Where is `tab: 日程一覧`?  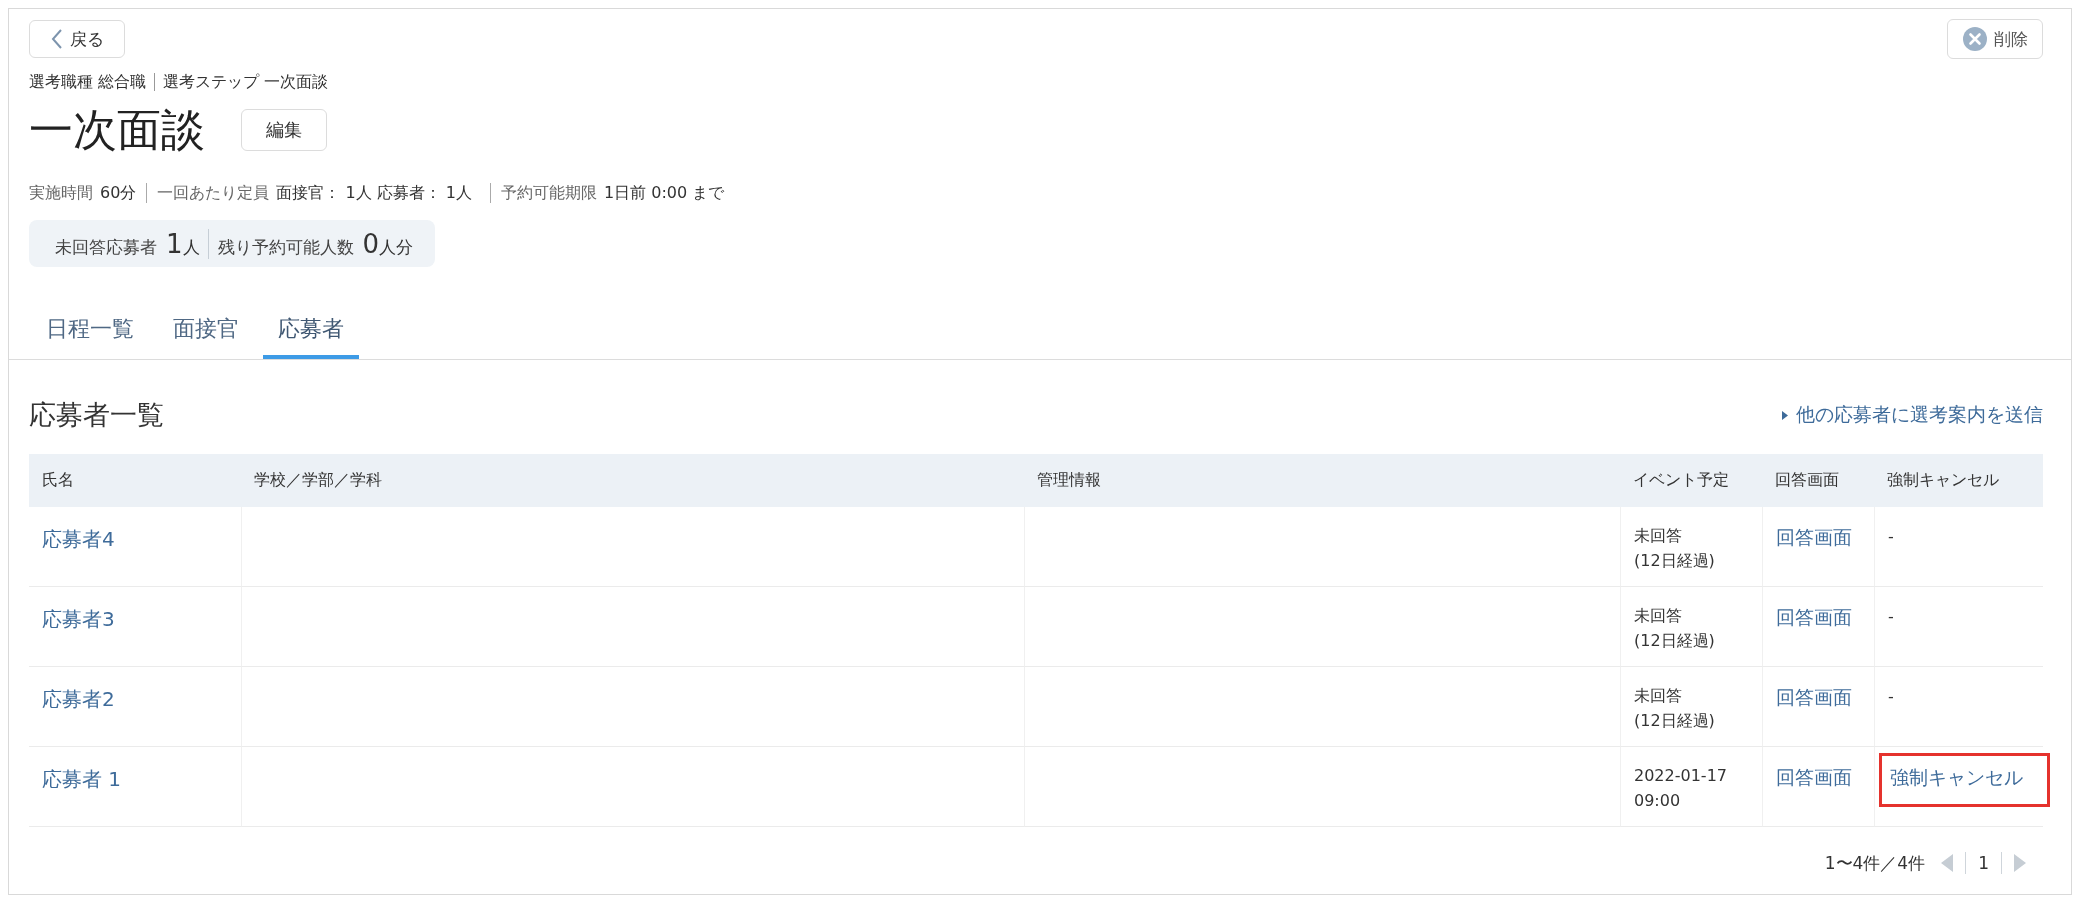 tab: 日程一覧 is located at coordinates (90, 329).